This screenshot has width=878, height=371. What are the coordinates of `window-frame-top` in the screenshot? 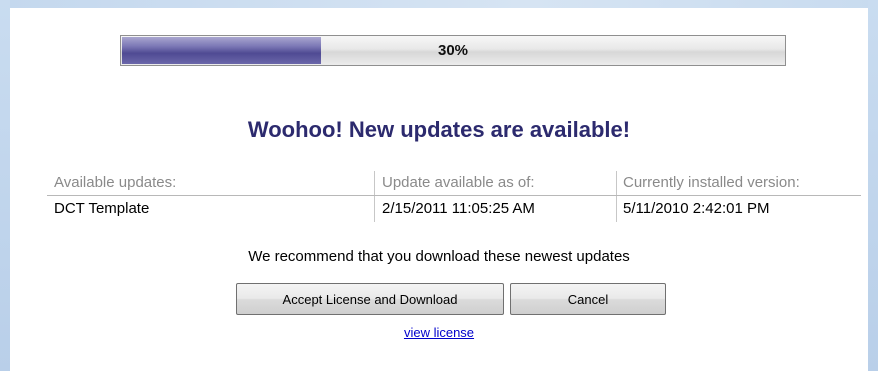 It's located at (439, 4).